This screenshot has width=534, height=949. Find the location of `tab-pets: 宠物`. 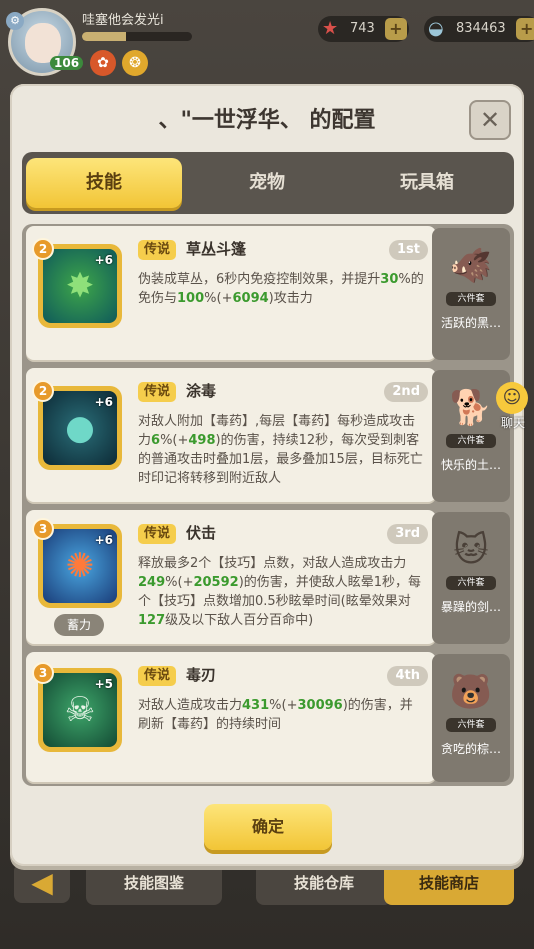

tab-pets: 宠物 is located at coordinates (267, 183).